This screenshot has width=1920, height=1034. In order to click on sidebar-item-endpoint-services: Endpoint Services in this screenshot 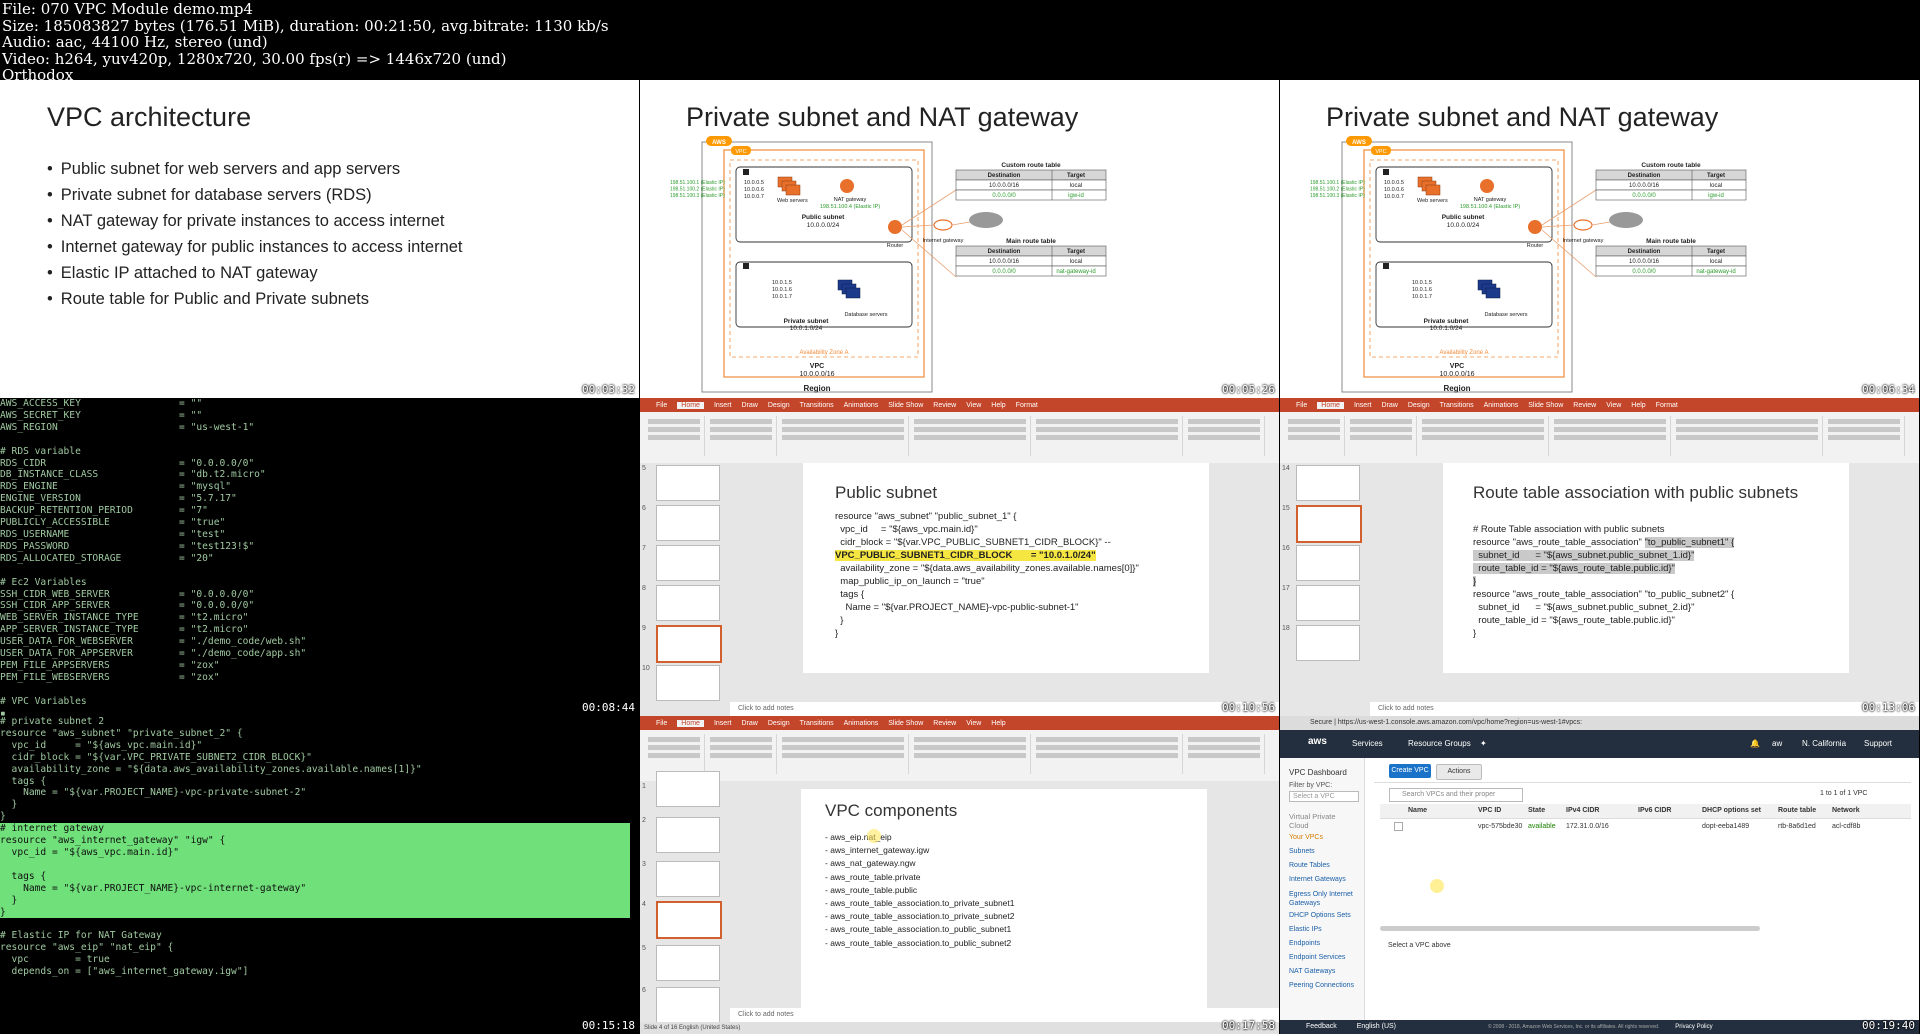, I will do `click(1317, 957)`.